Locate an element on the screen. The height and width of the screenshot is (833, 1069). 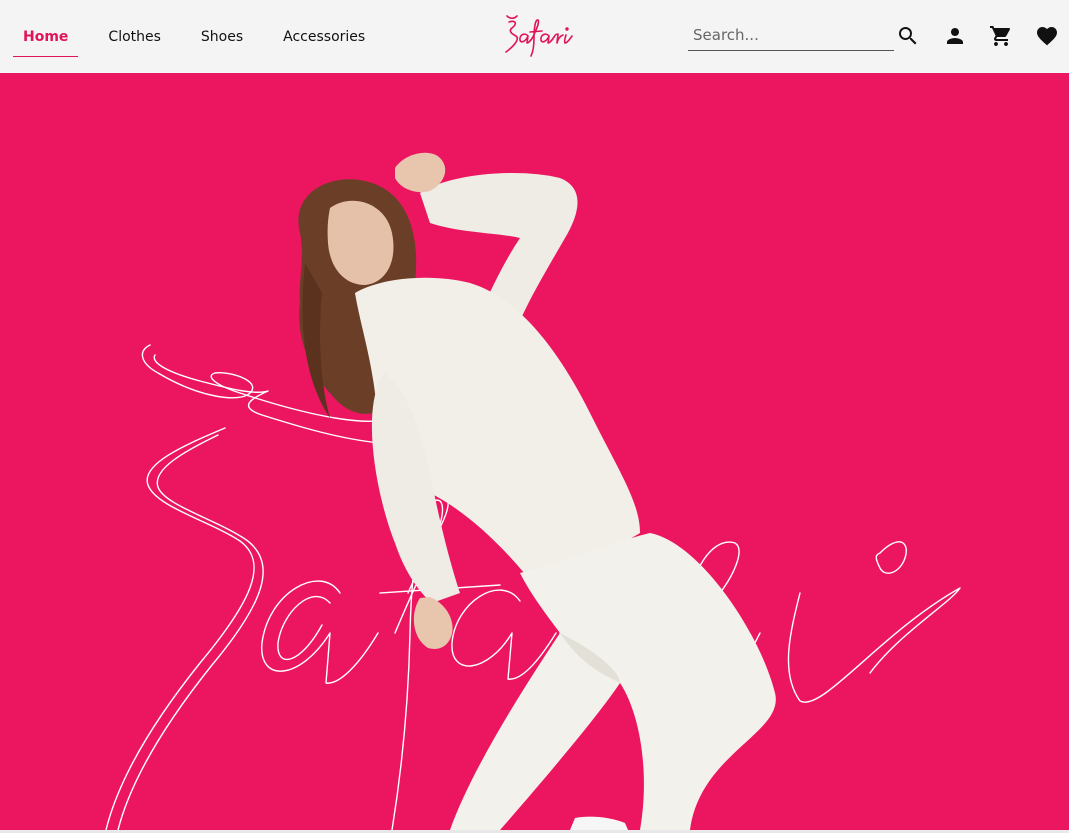
search-icon is located at coordinates (908, 36).